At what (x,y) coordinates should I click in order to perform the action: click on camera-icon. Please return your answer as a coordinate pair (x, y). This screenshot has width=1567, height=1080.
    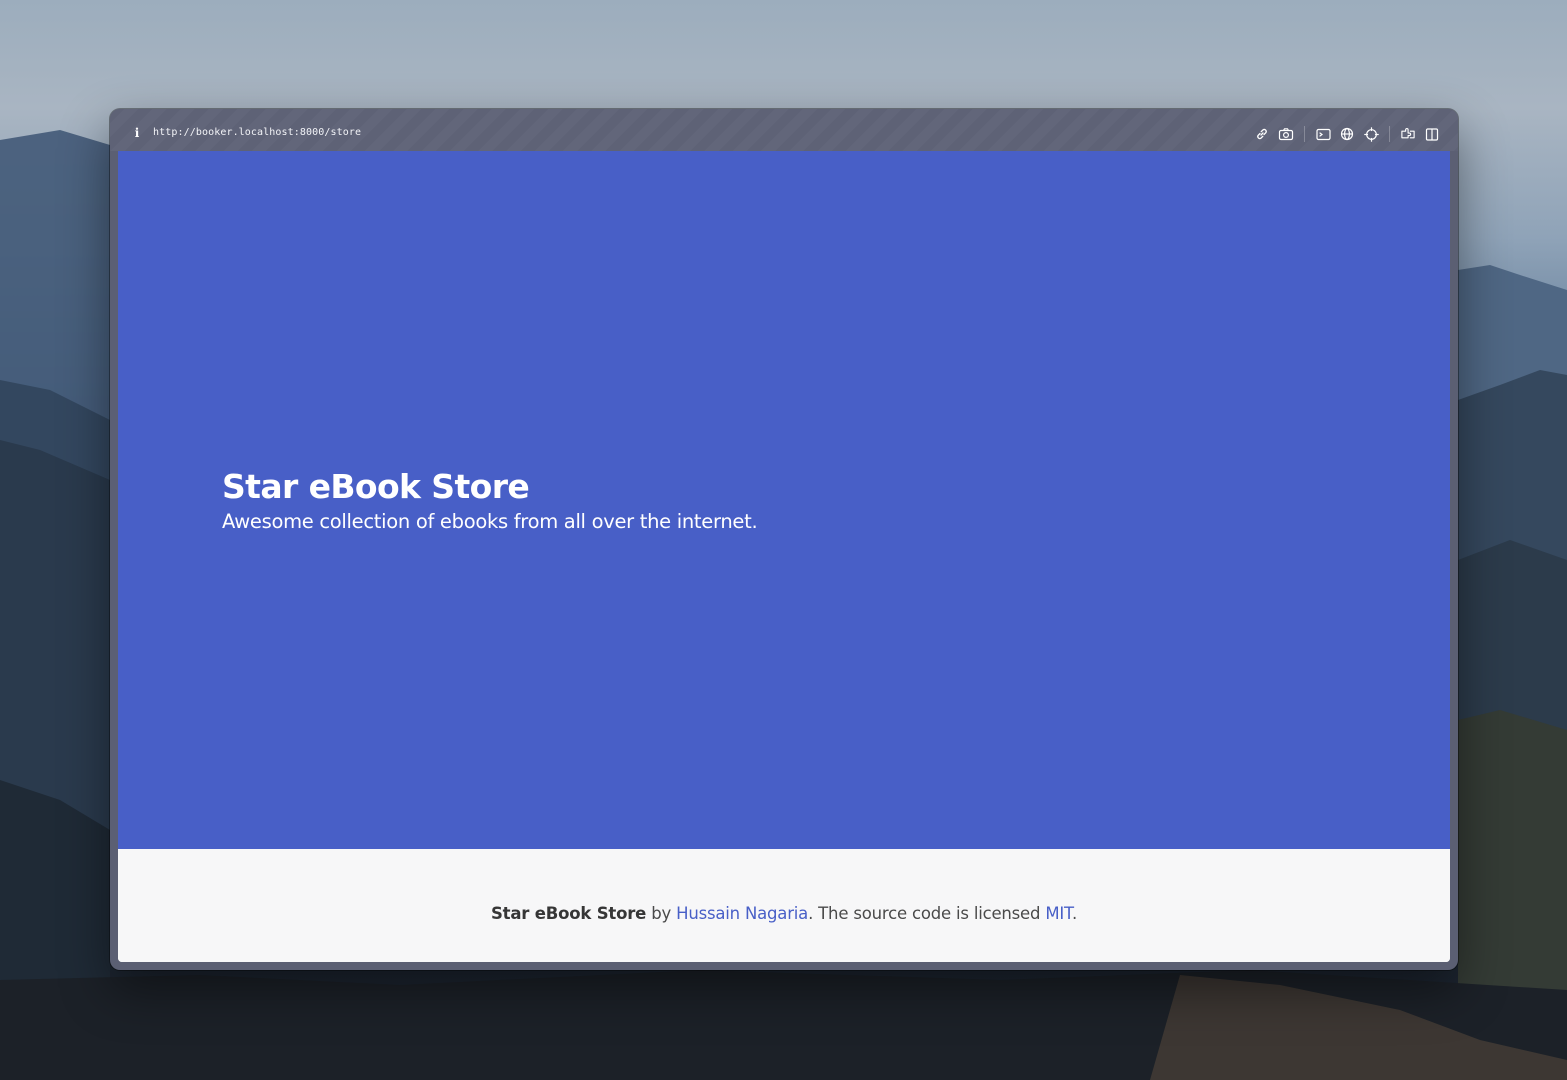
    Looking at the image, I should click on (1286, 134).